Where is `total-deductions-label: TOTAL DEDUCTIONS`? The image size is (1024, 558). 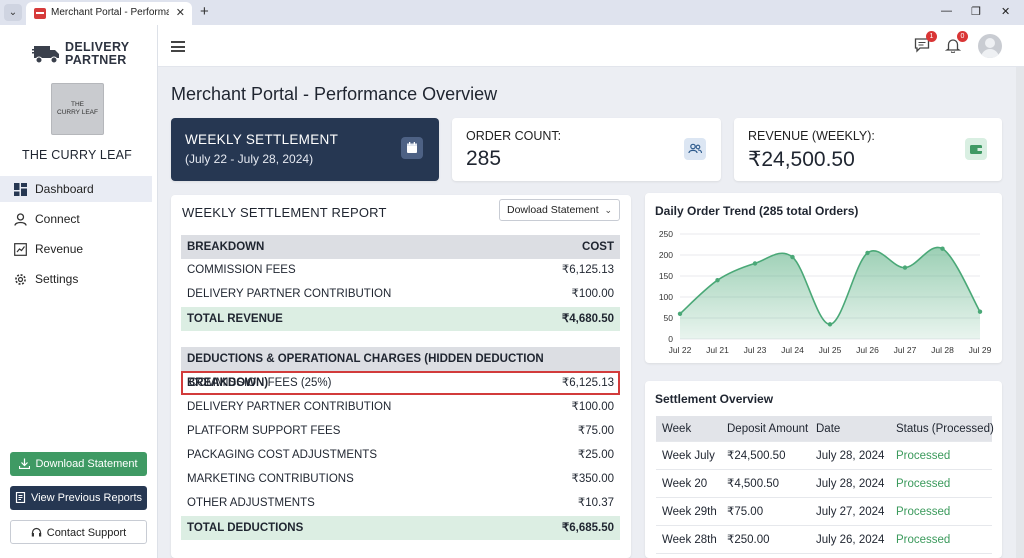 total-deductions-label: TOTAL DEDUCTIONS is located at coordinates (245, 528).